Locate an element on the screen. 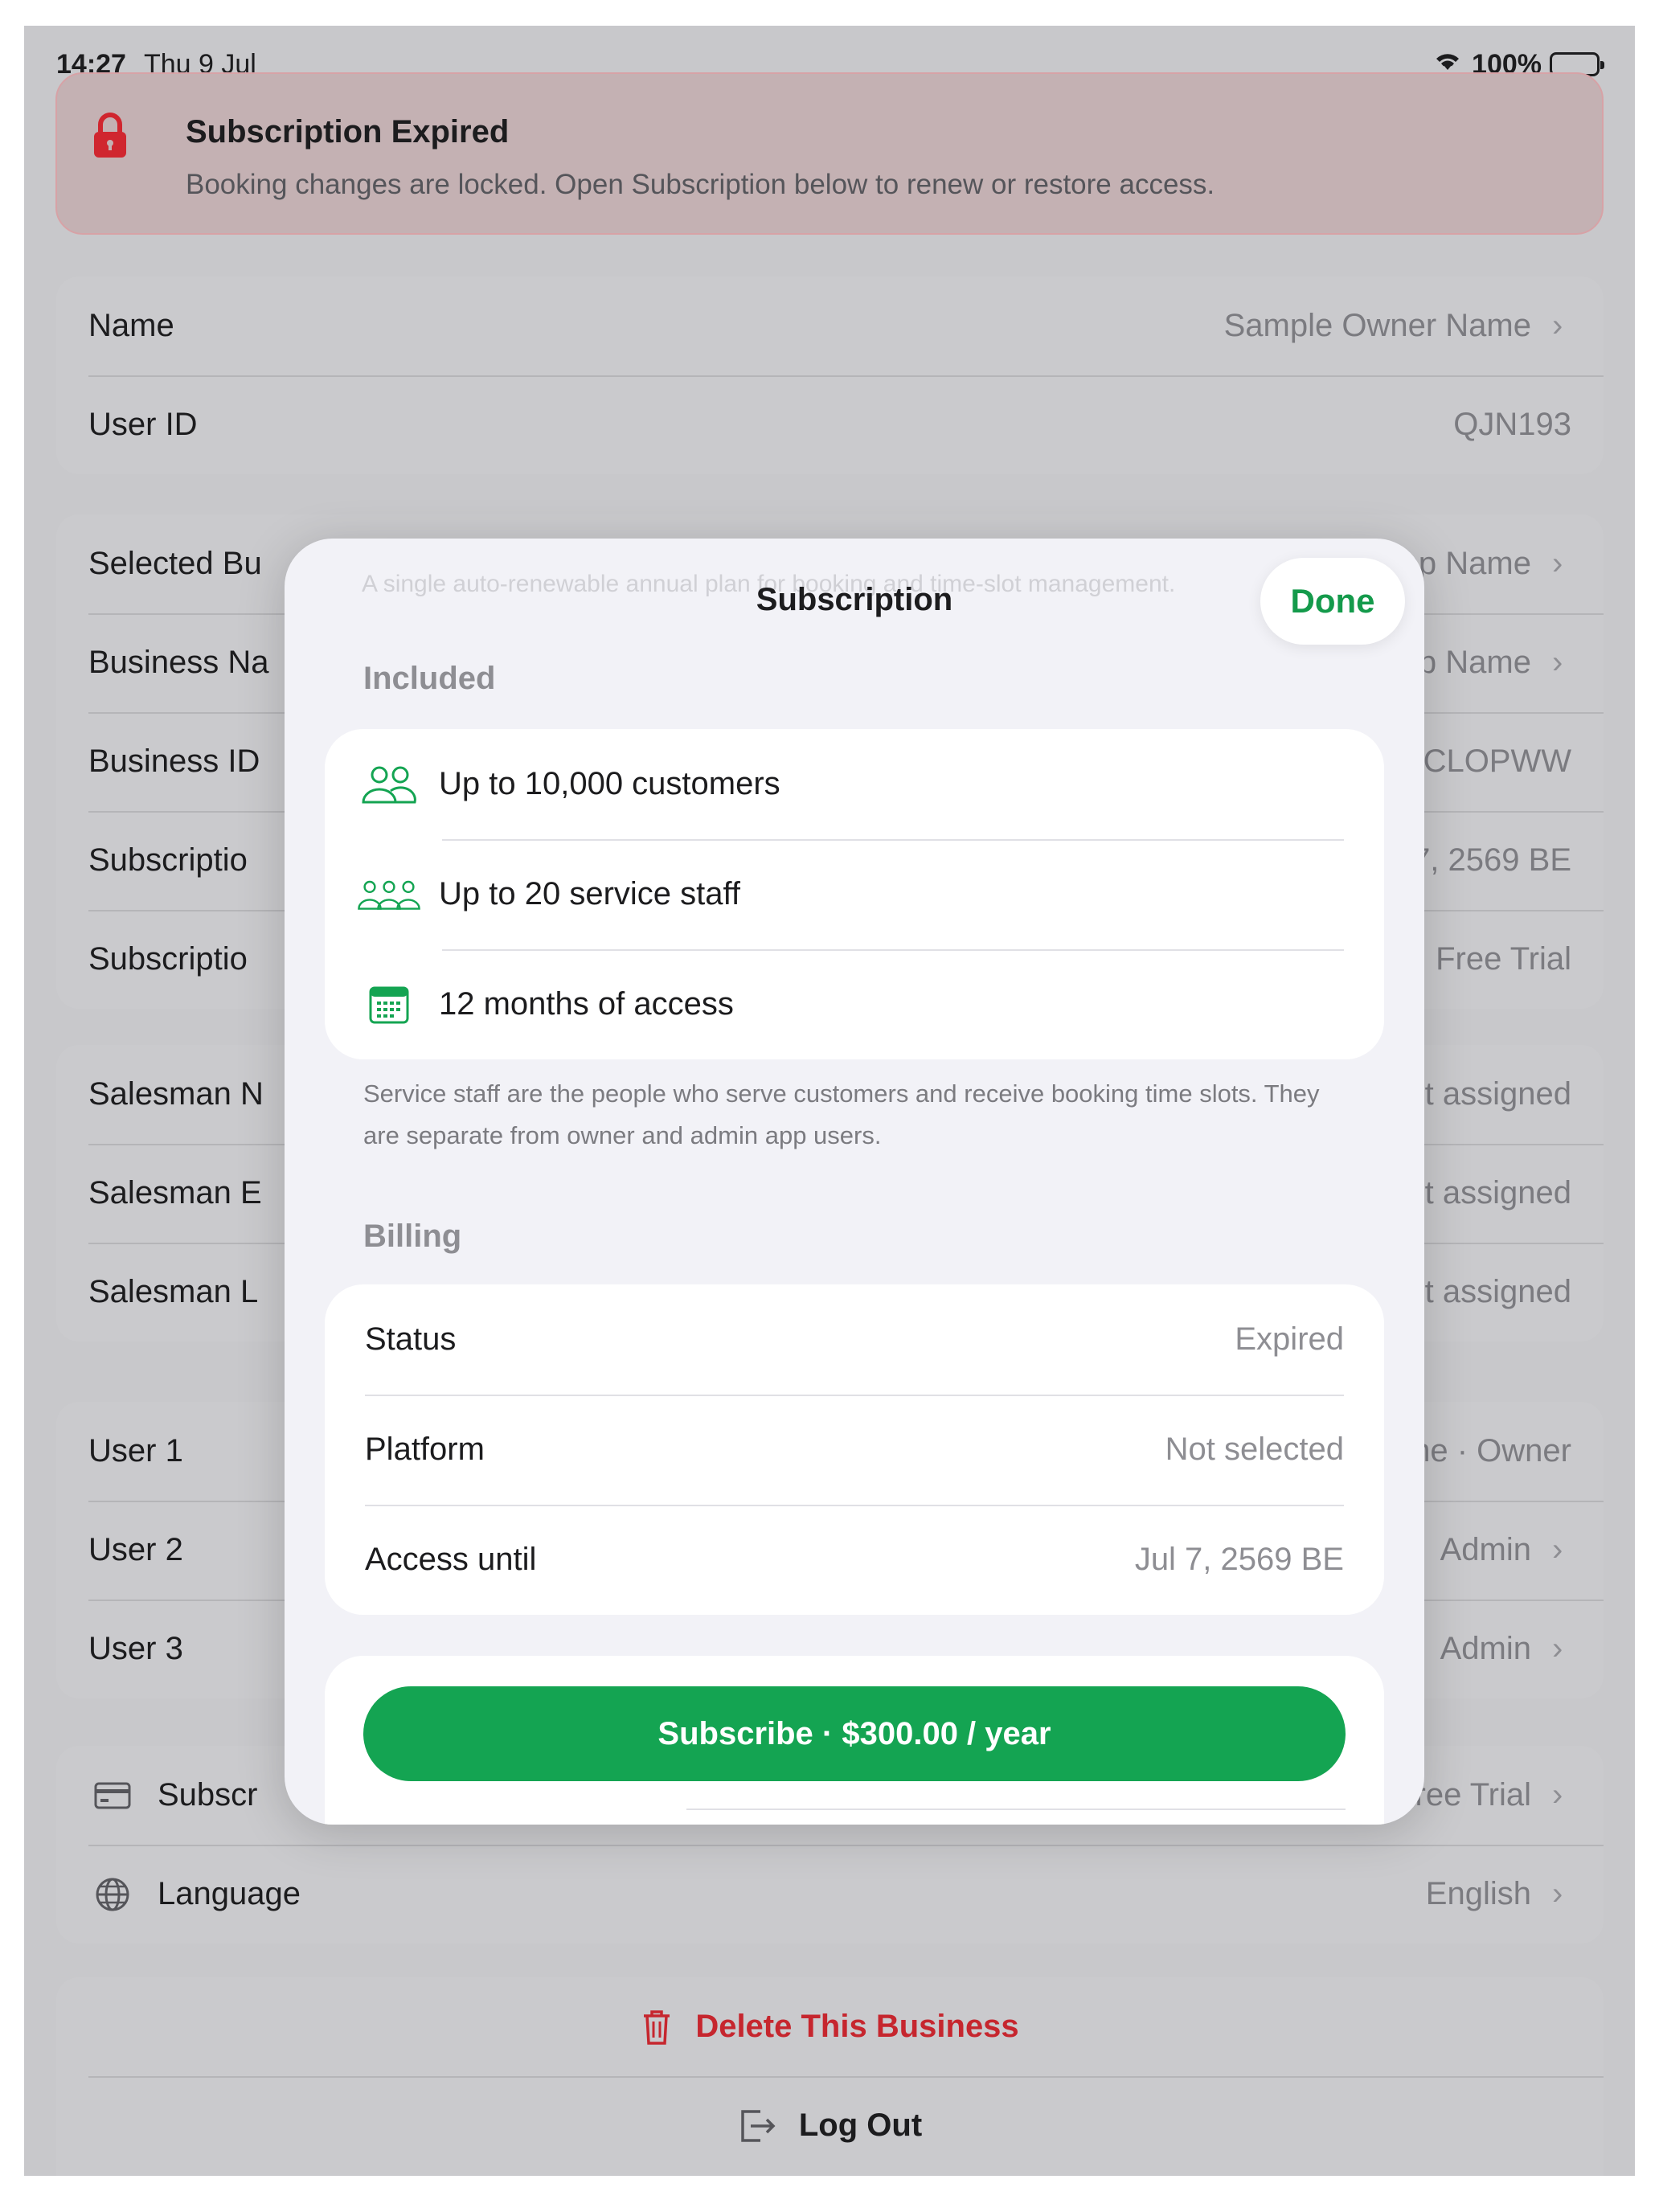  billing-platform-row: Platform Not selected is located at coordinates (854, 1450).